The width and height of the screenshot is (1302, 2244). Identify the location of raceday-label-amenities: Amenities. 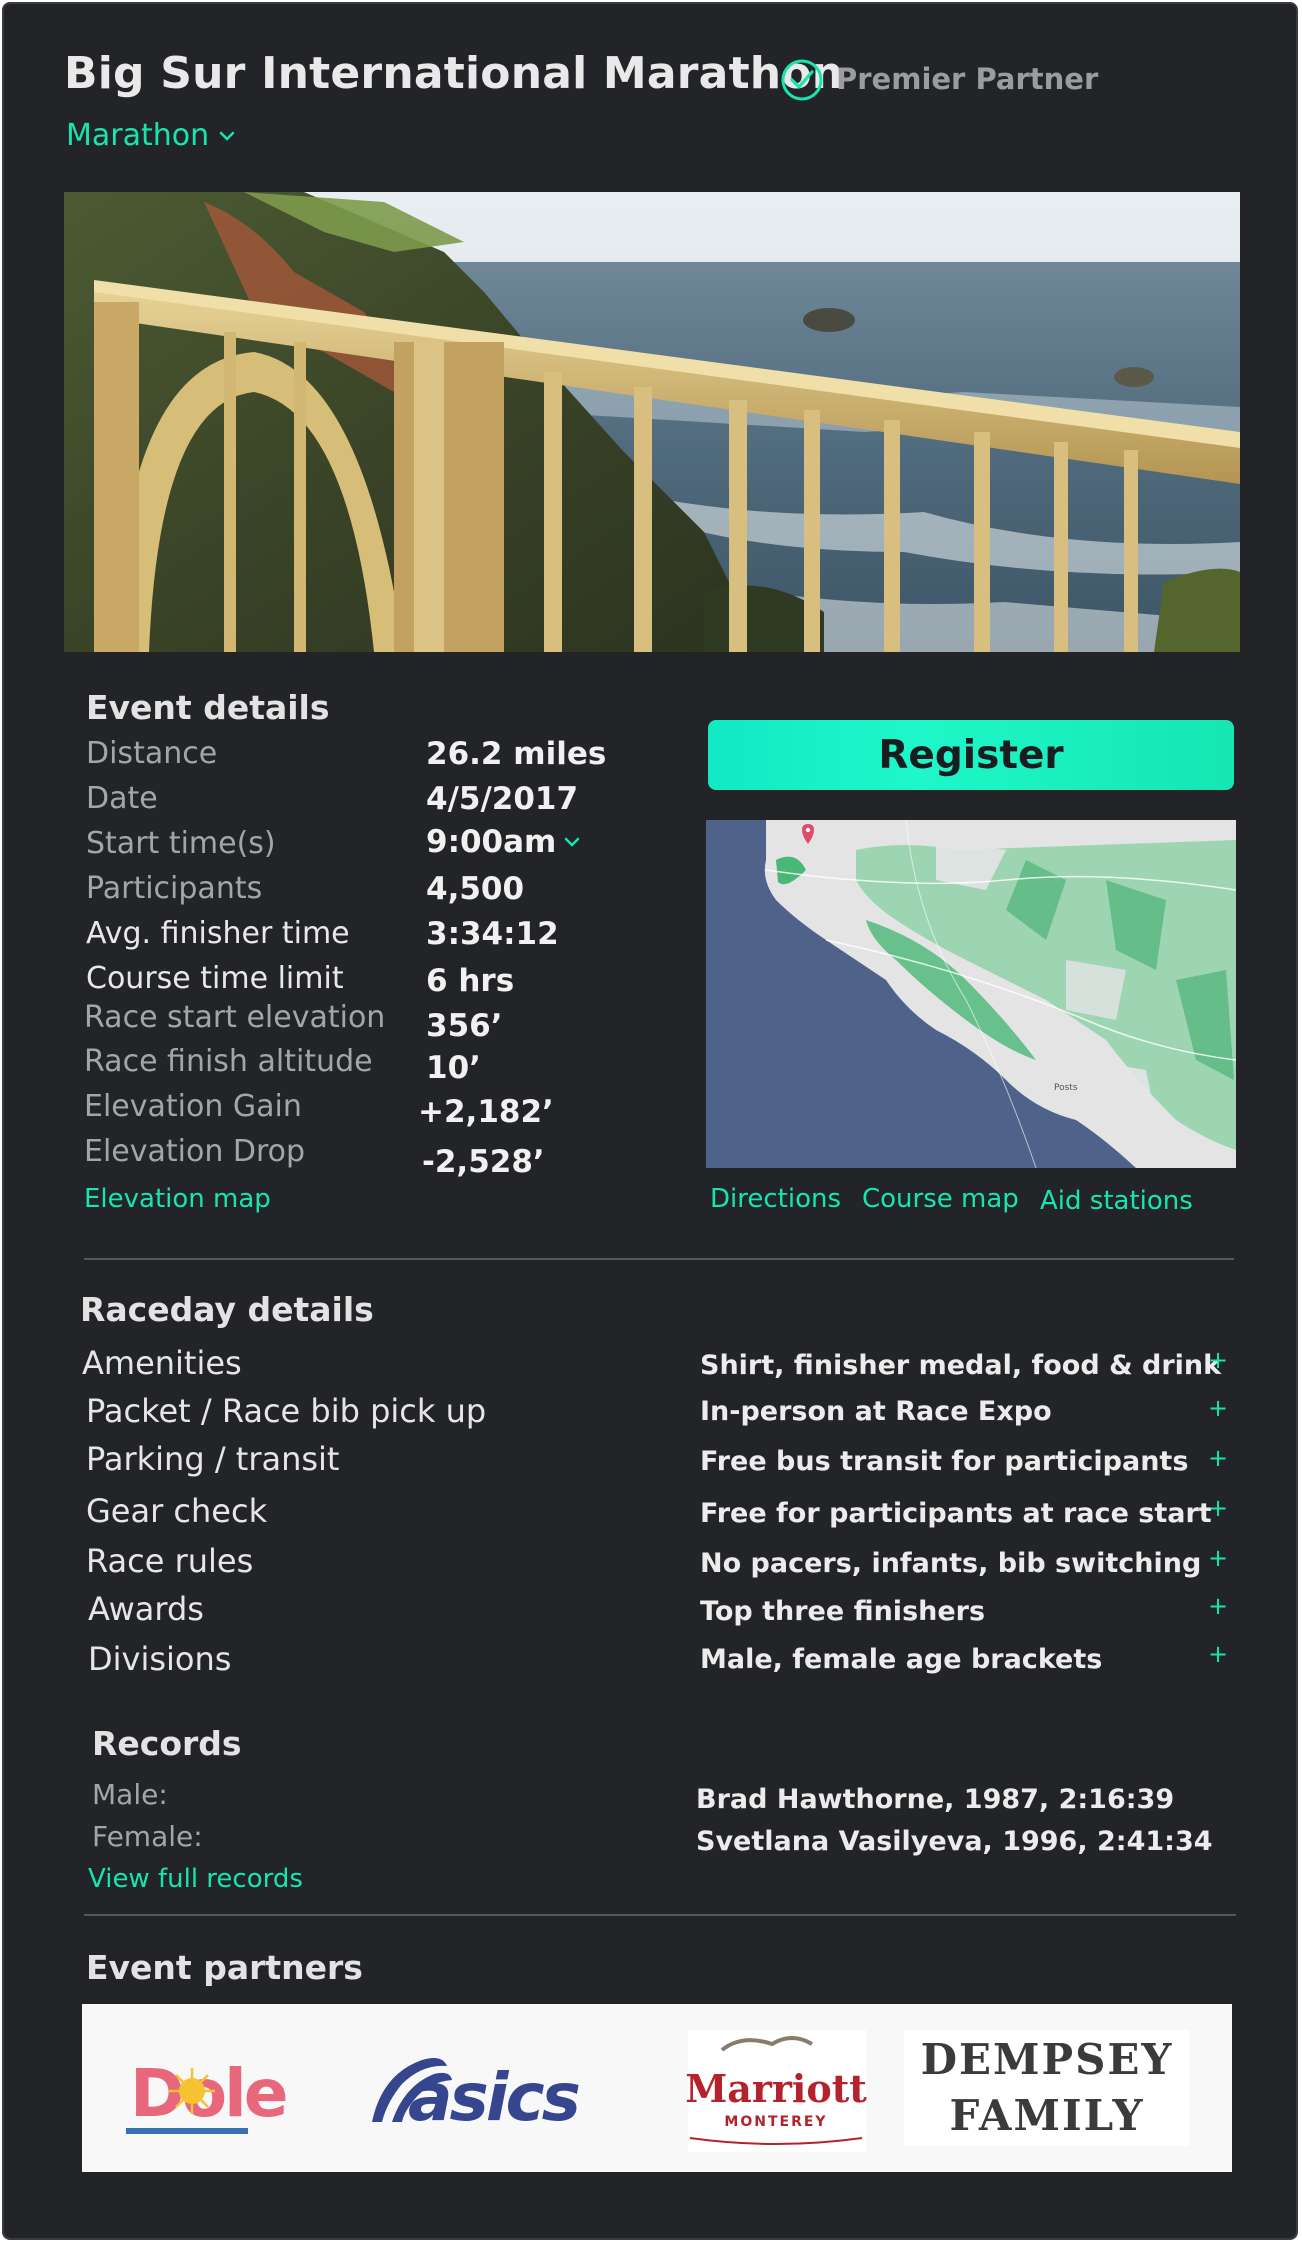
(162, 1363).